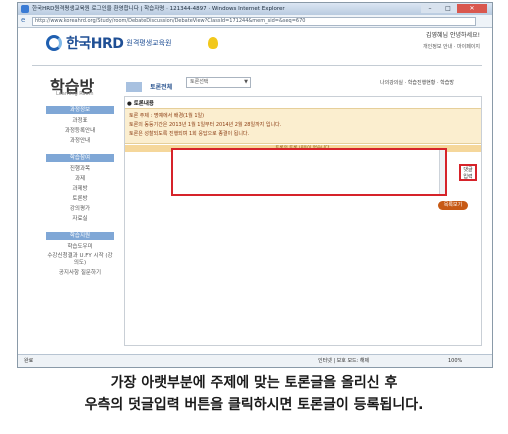  What do you see at coordinates (453, 35) in the screenshot?
I see `greeting-text: 김영혜님 안녕하세요!` at bounding box center [453, 35].